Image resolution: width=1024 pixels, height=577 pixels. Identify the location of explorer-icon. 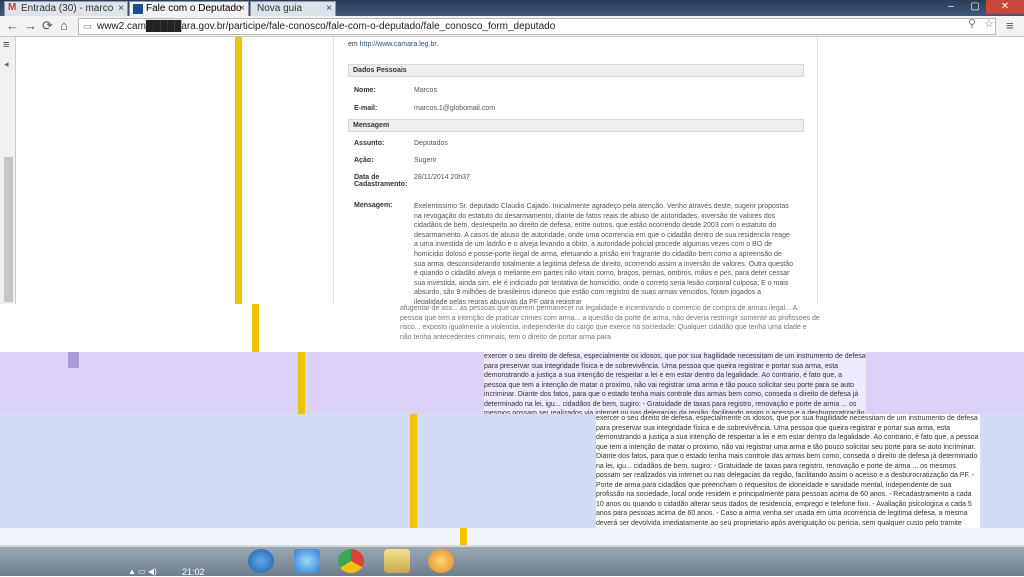
(397, 561).